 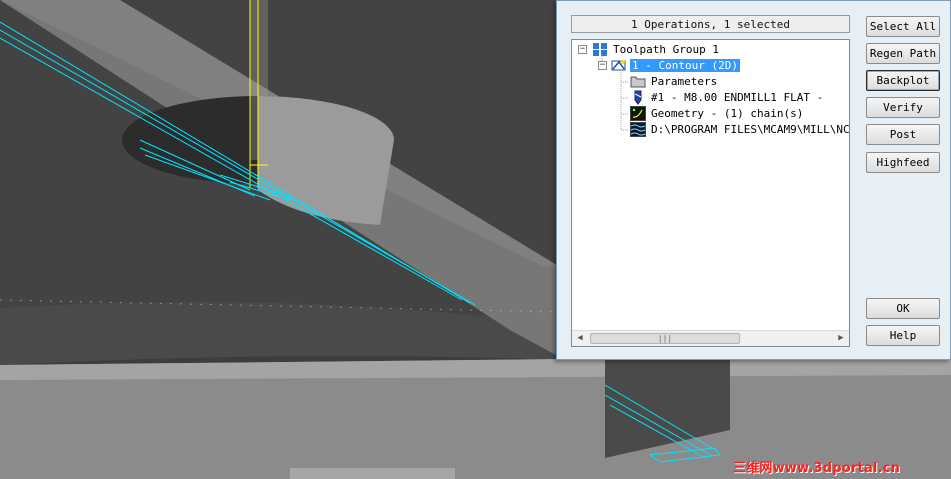 What do you see at coordinates (580, 338) in the screenshot?
I see `scroll-left-arrow-icon: ◀` at bounding box center [580, 338].